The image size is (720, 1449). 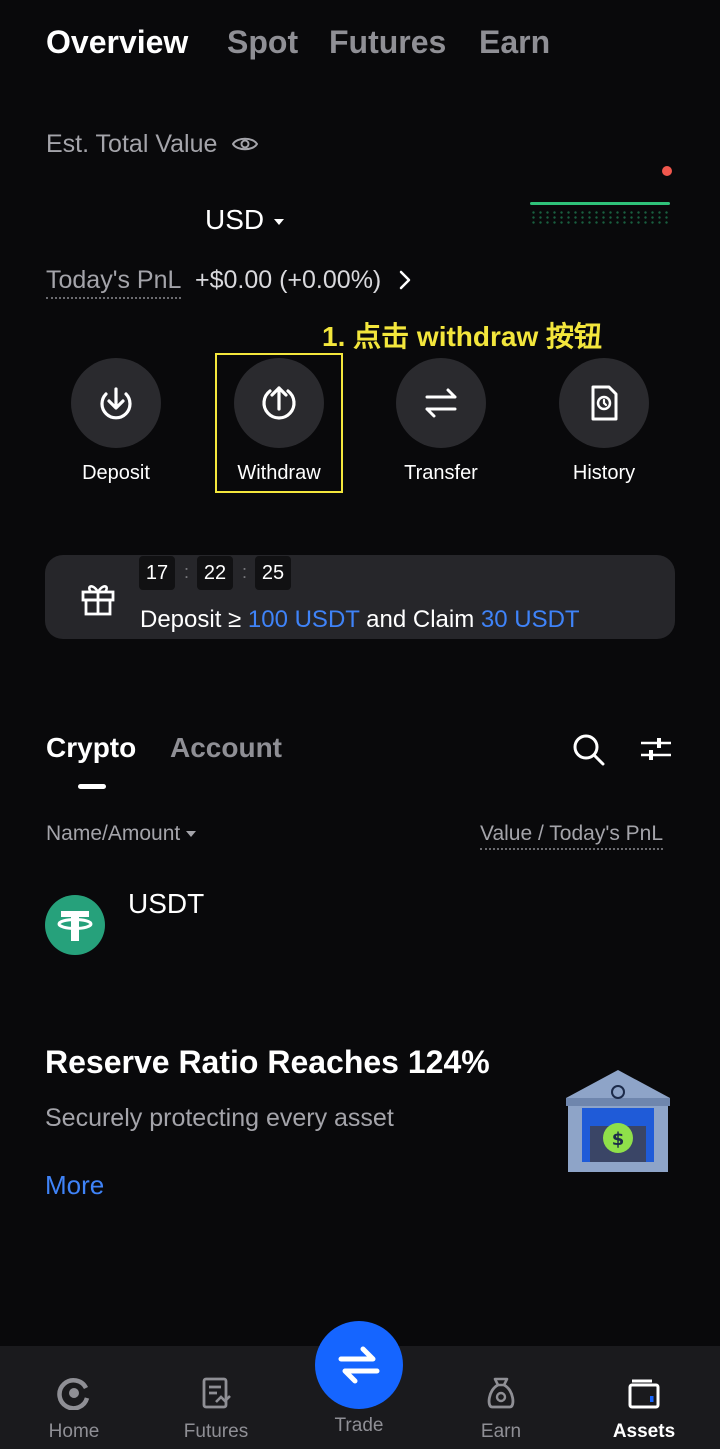 What do you see at coordinates (604, 473) in the screenshot?
I see `history-label: History` at bounding box center [604, 473].